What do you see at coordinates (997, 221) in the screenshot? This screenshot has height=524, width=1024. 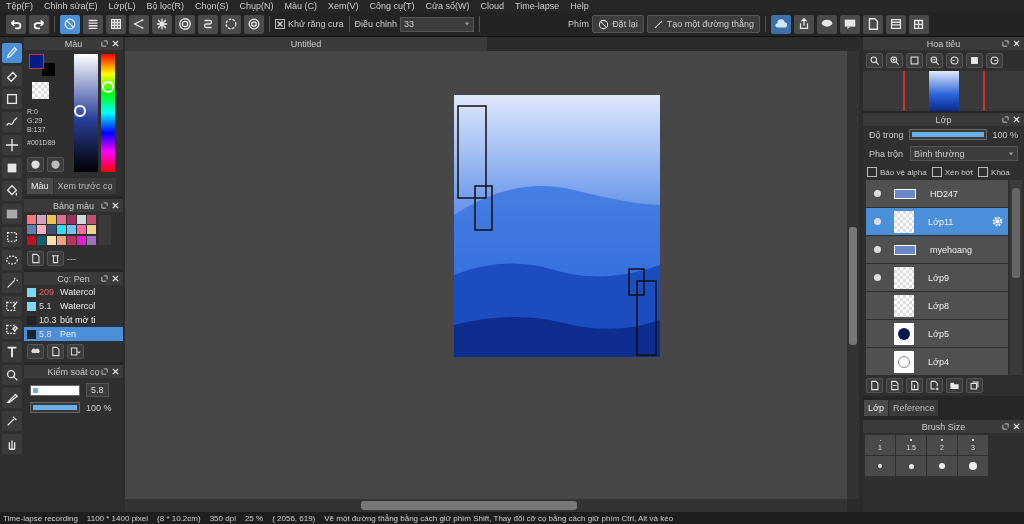 I see `gear-icon` at bounding box center [997, 221].